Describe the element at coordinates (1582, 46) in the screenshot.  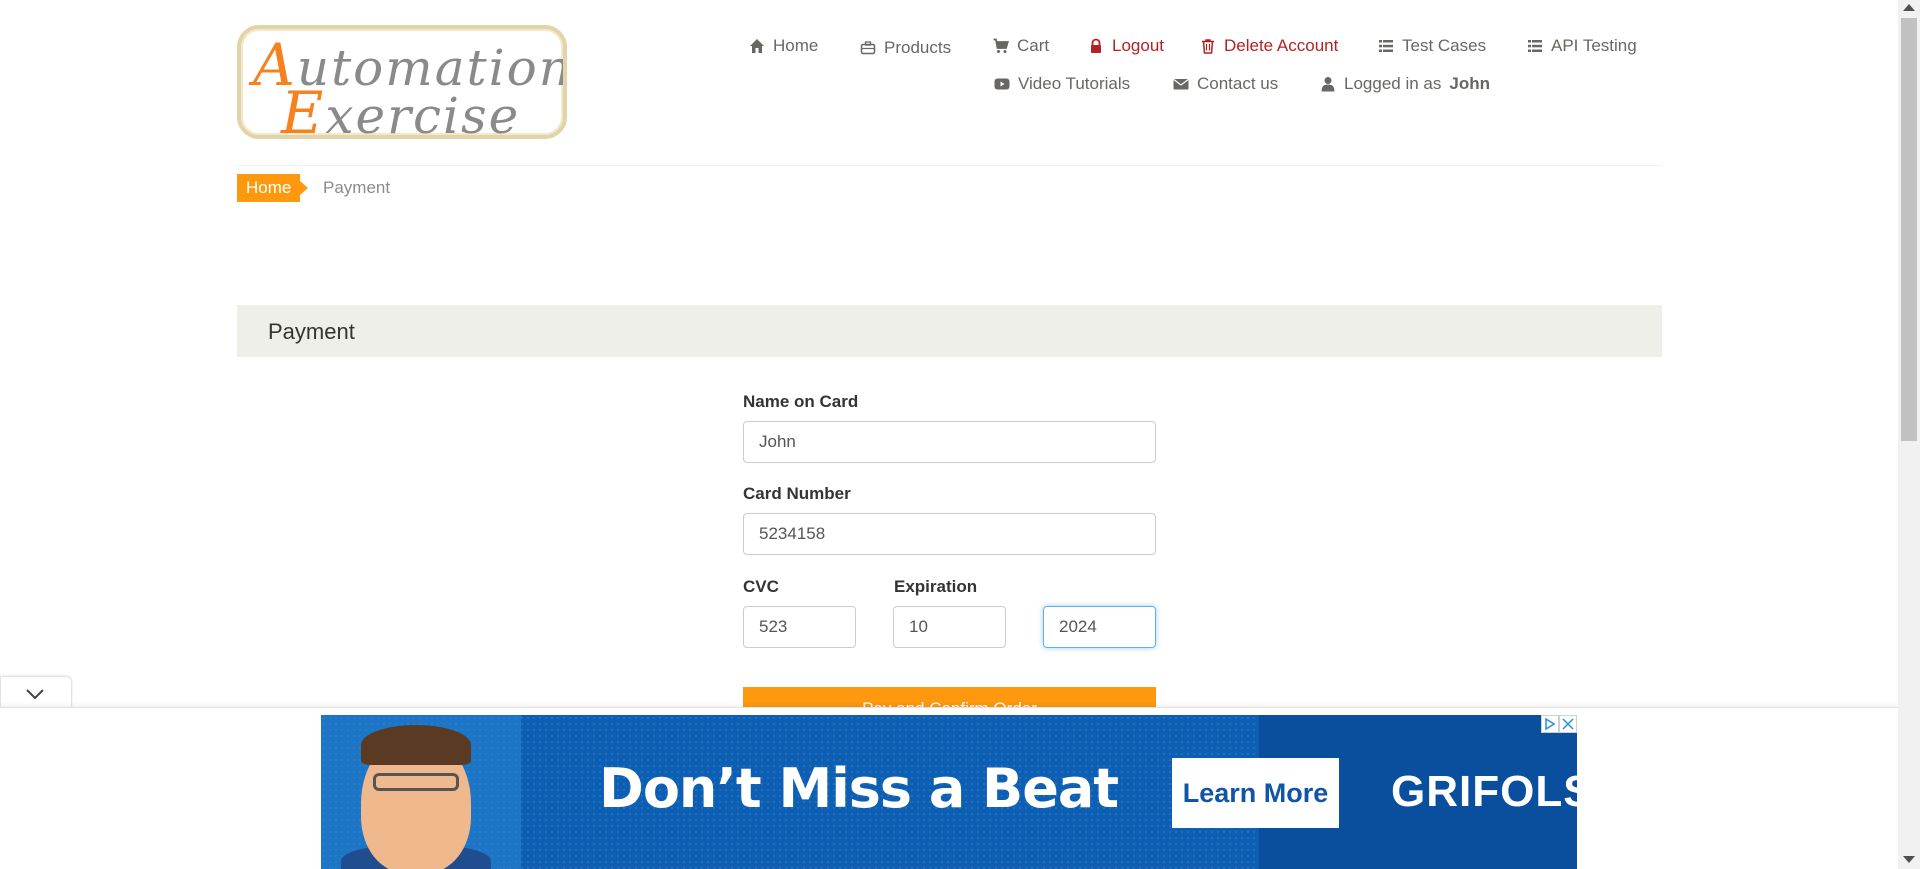
I see `nav-api-testing: API Testing` at that location.